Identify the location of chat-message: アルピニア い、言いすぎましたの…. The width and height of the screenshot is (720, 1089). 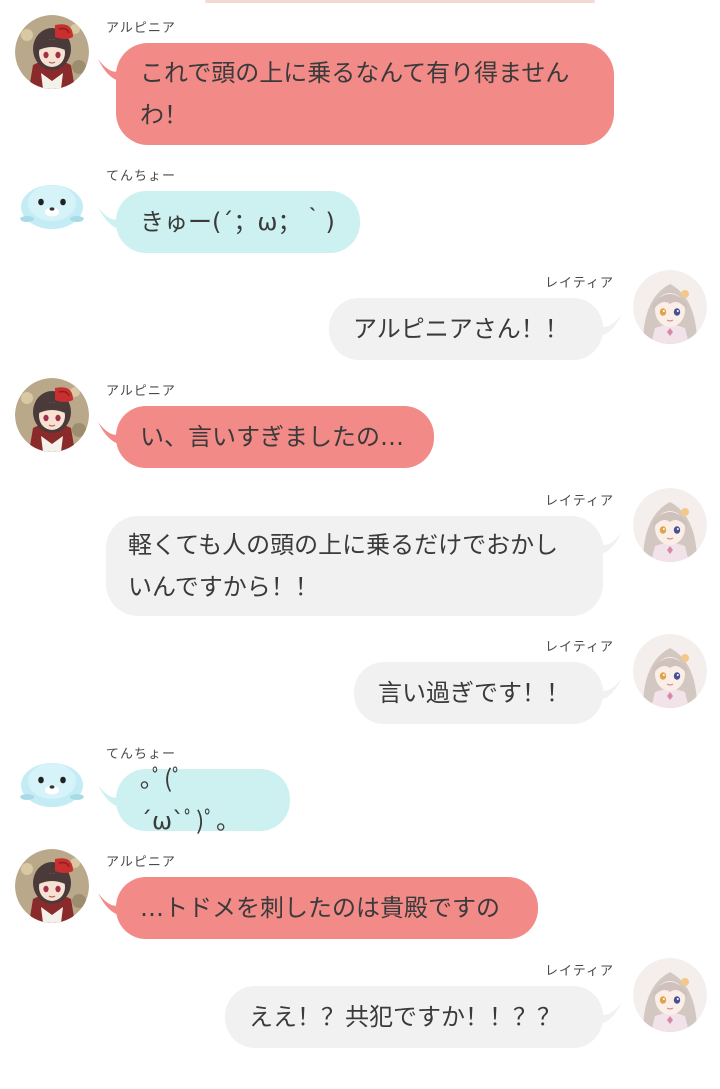
(360, 424).